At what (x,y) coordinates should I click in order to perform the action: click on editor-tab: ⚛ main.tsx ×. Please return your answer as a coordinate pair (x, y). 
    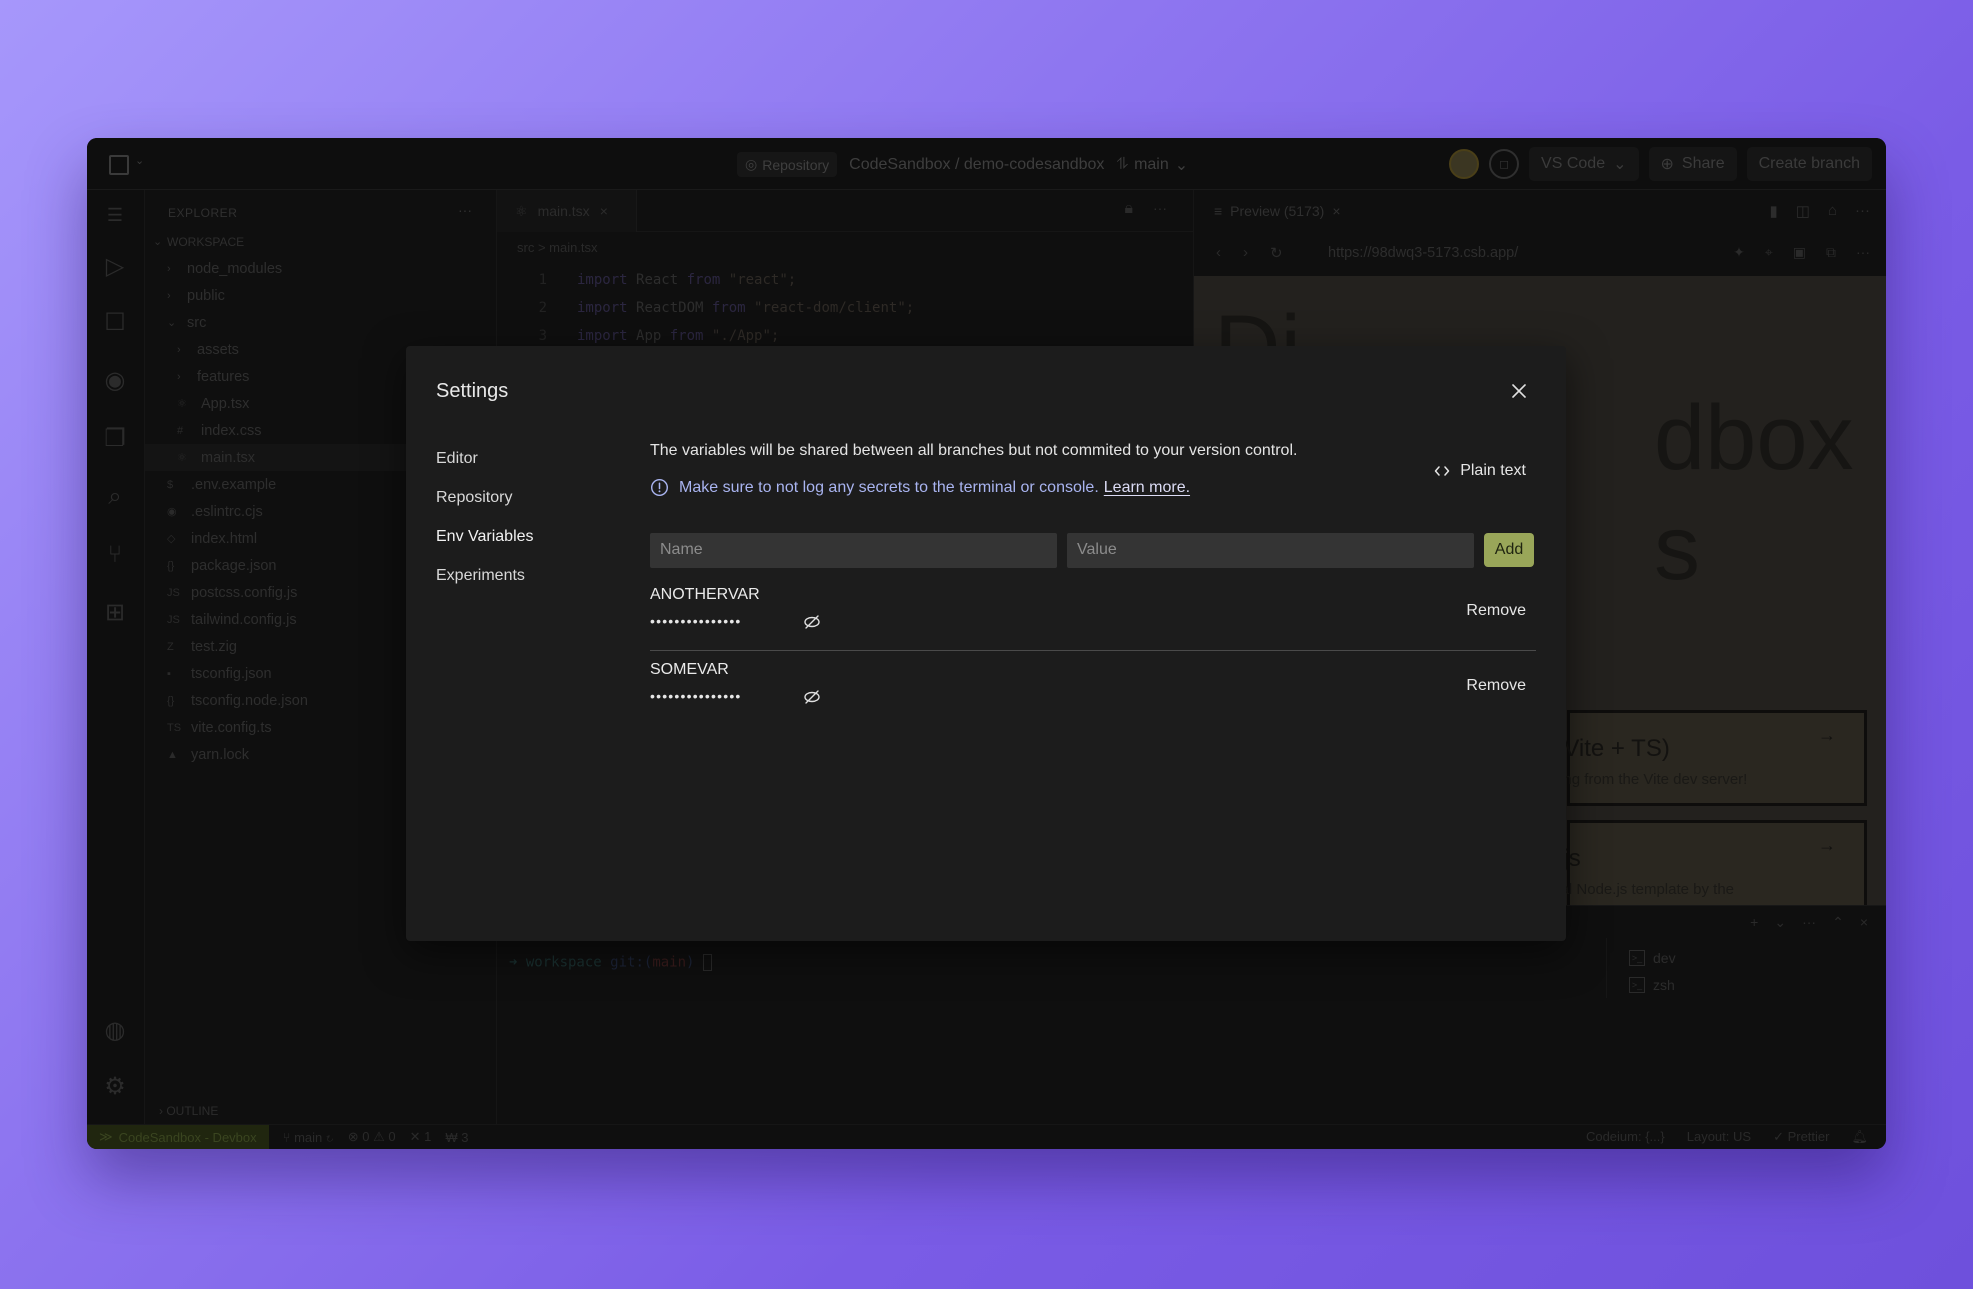
    Looking at the image, I should click on (567, 211).